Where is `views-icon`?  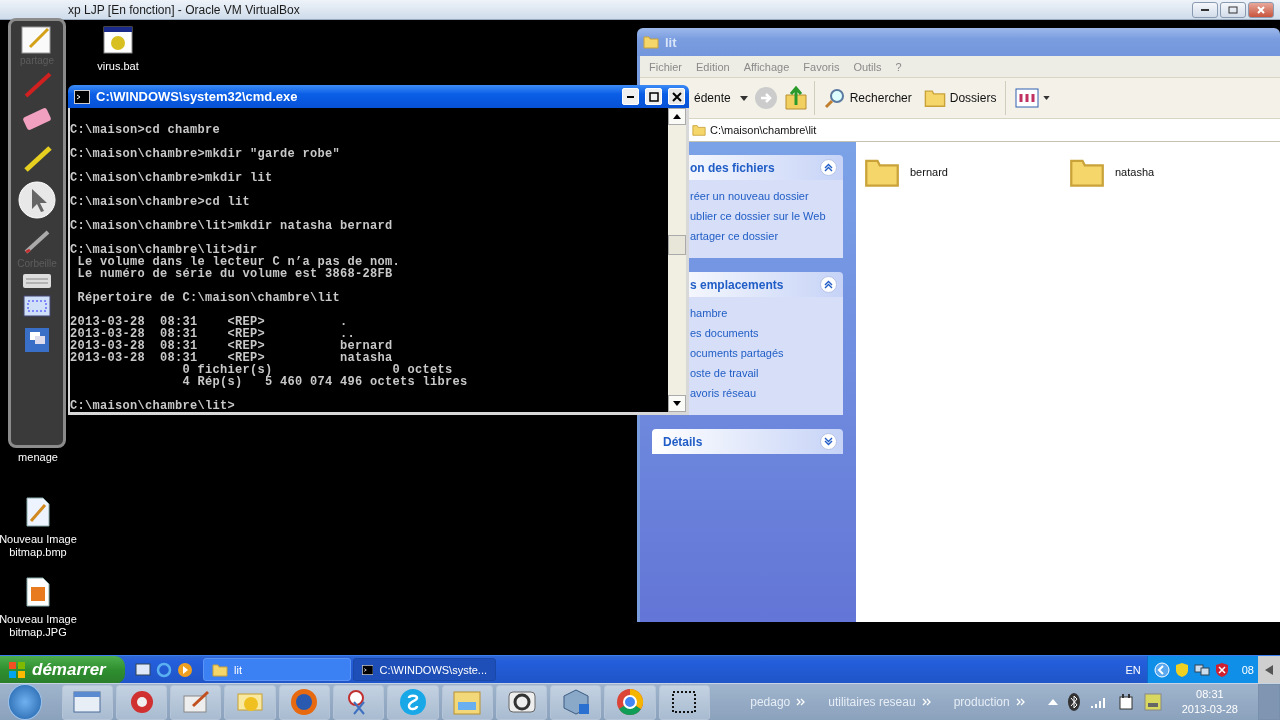 views-icon is located at coordinates (1027, 98).